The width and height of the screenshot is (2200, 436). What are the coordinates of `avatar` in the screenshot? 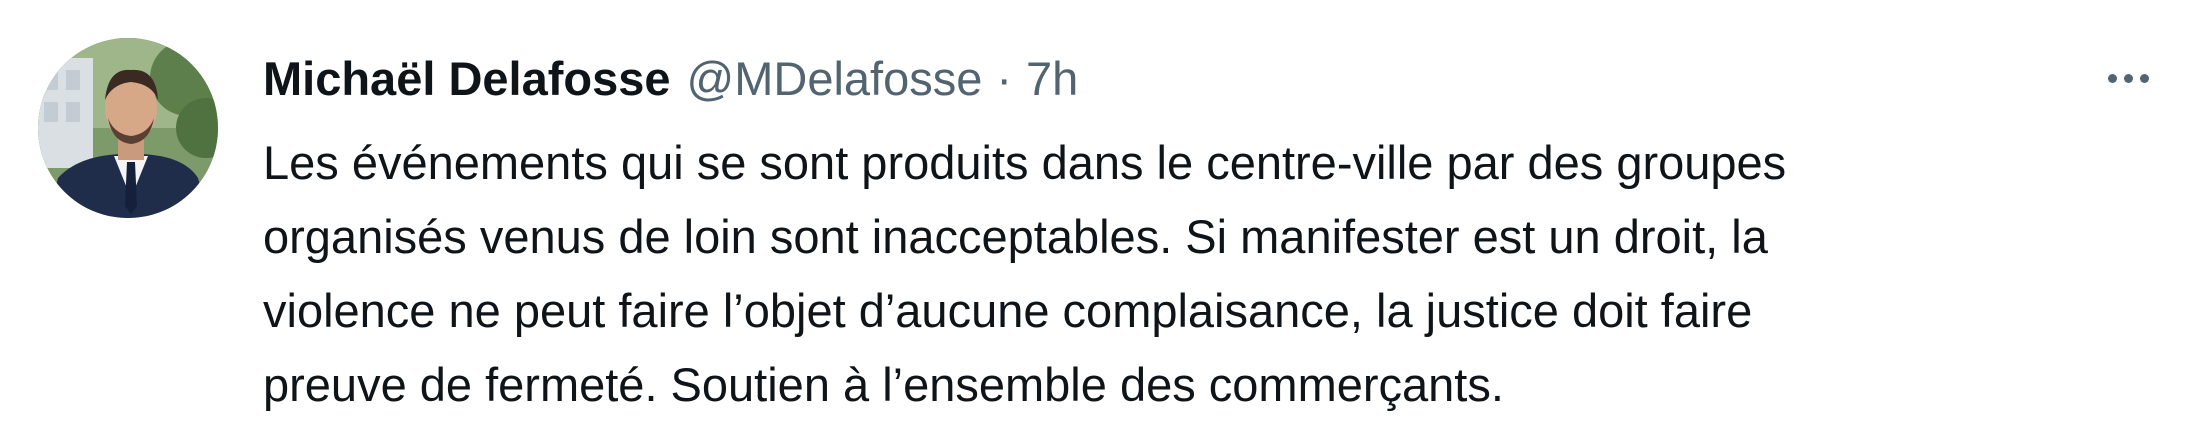 It's located at (128, 128).